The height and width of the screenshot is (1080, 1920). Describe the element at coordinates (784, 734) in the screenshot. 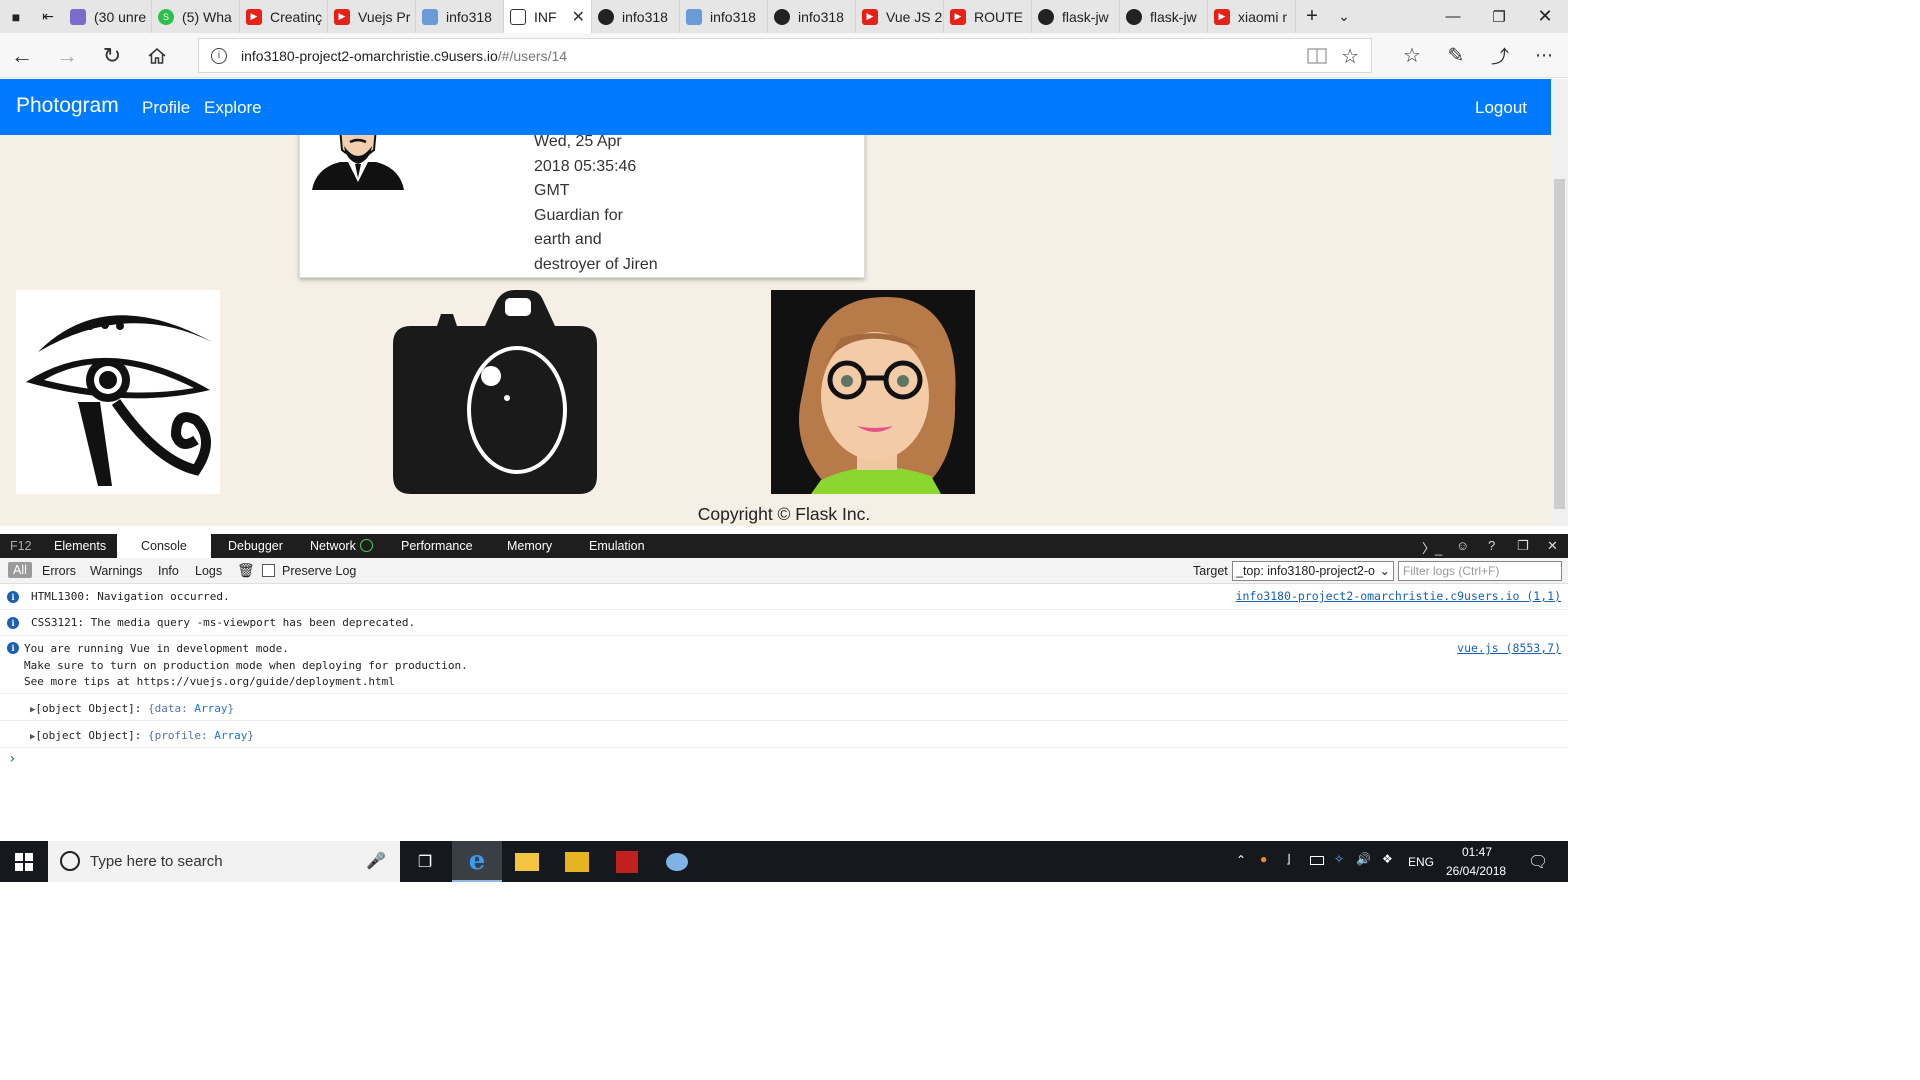

I see `console-object-entry: ▶[object Object]: {profile: Array}` at that location.